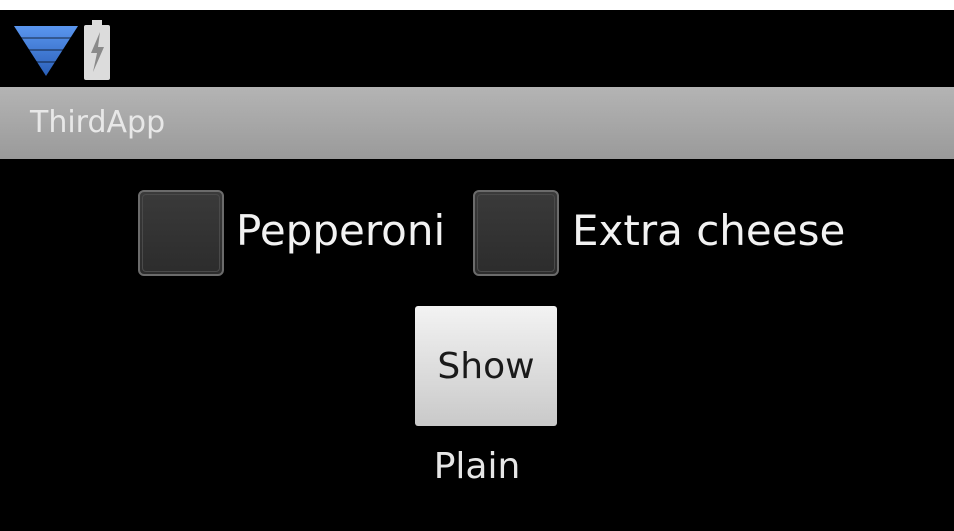  I want to click on show-button: Show, so click(486, 366).